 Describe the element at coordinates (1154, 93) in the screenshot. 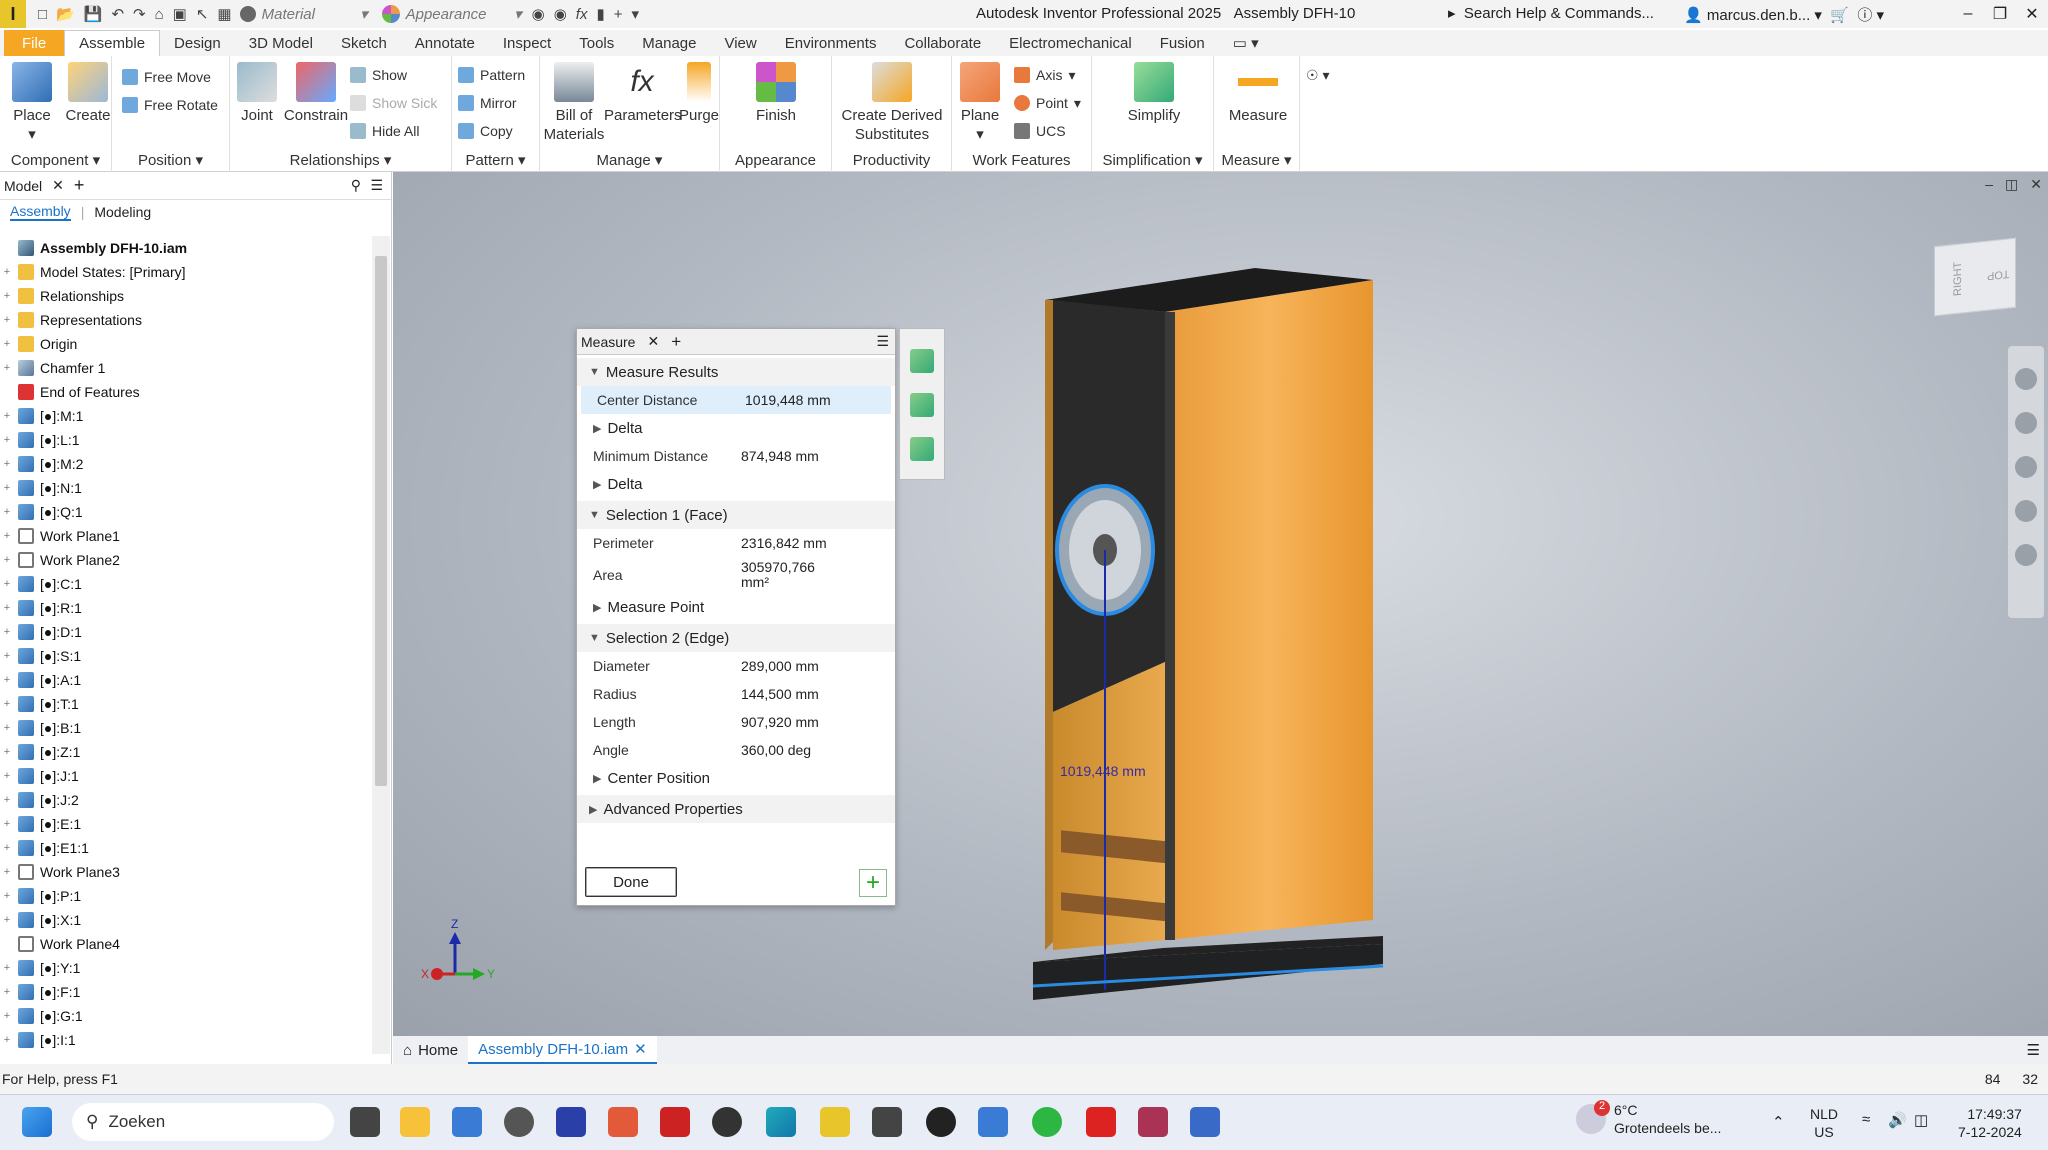

I see `simplify-button: Simplify` at that location.